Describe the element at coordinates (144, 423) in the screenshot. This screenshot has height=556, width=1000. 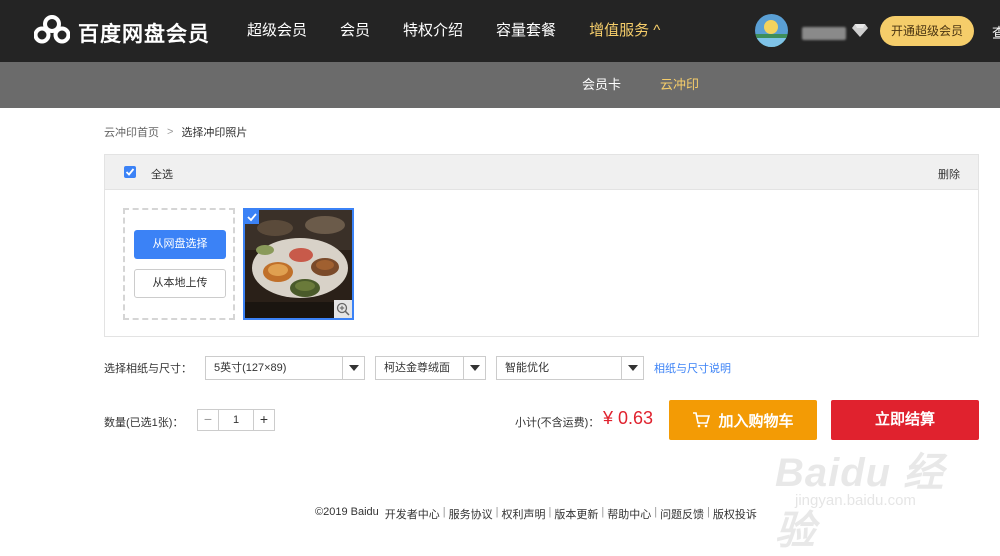
I see `quantity-label: 数量(已选1张)：` at that location.